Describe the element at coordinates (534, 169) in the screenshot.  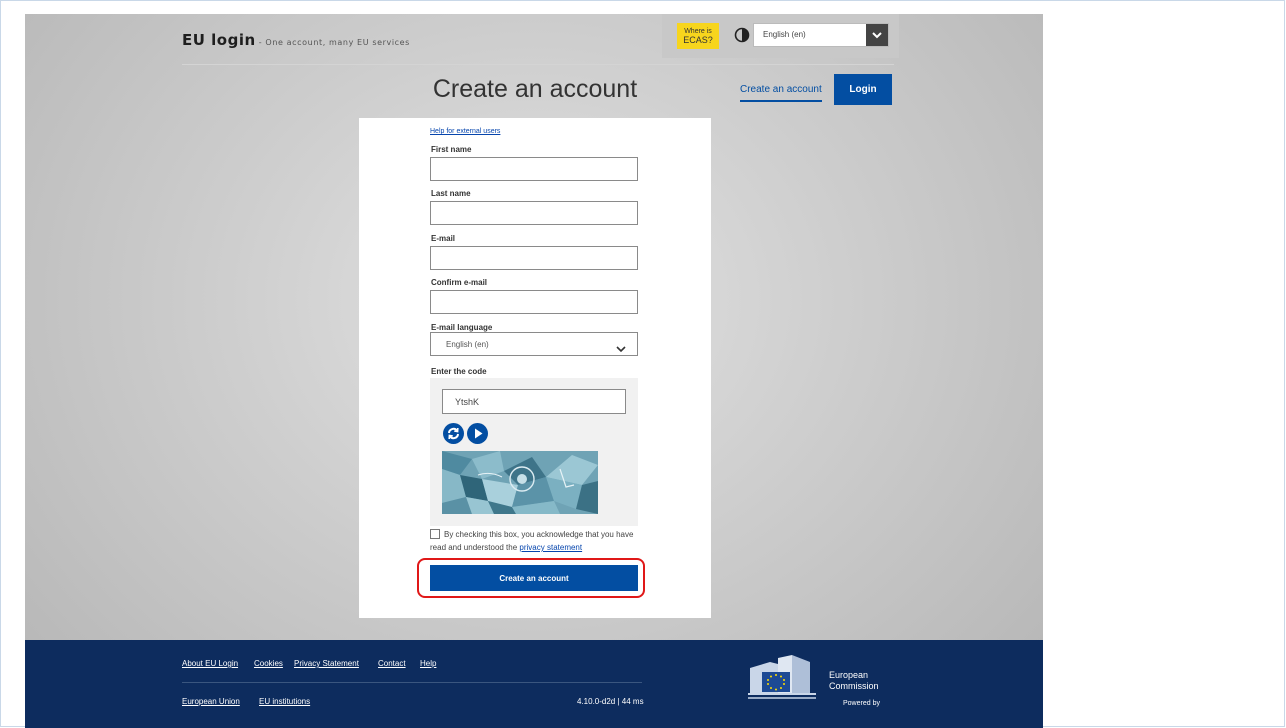
I see `first-name-field` at that location.